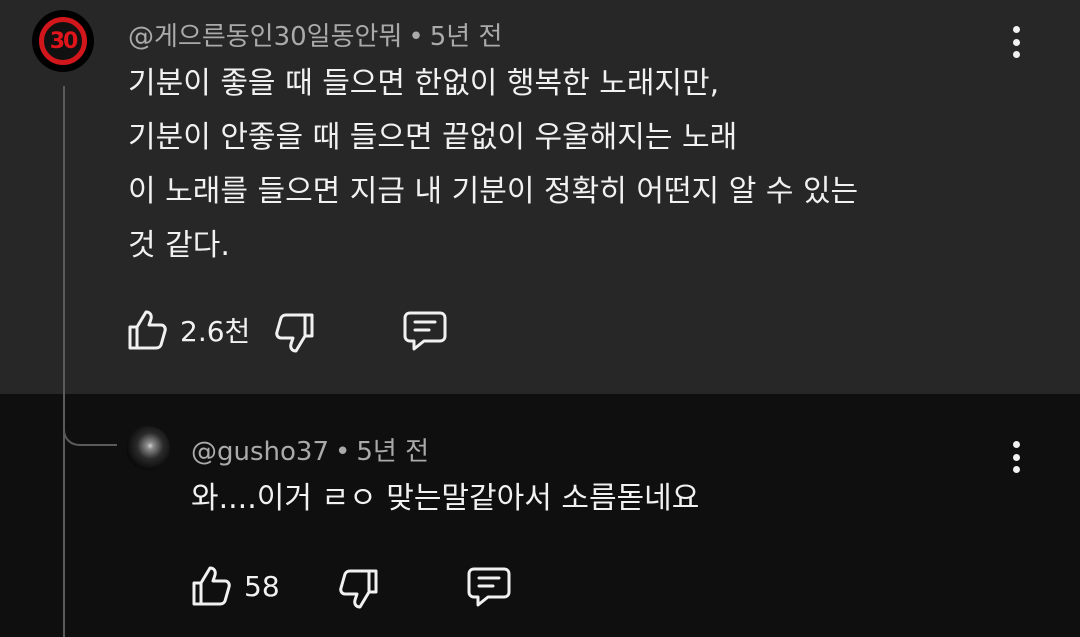  I want to click on reply-line: 와....이거 ㄹㅇ 맞는말같아서 소름돋네요, so click(445, 498).